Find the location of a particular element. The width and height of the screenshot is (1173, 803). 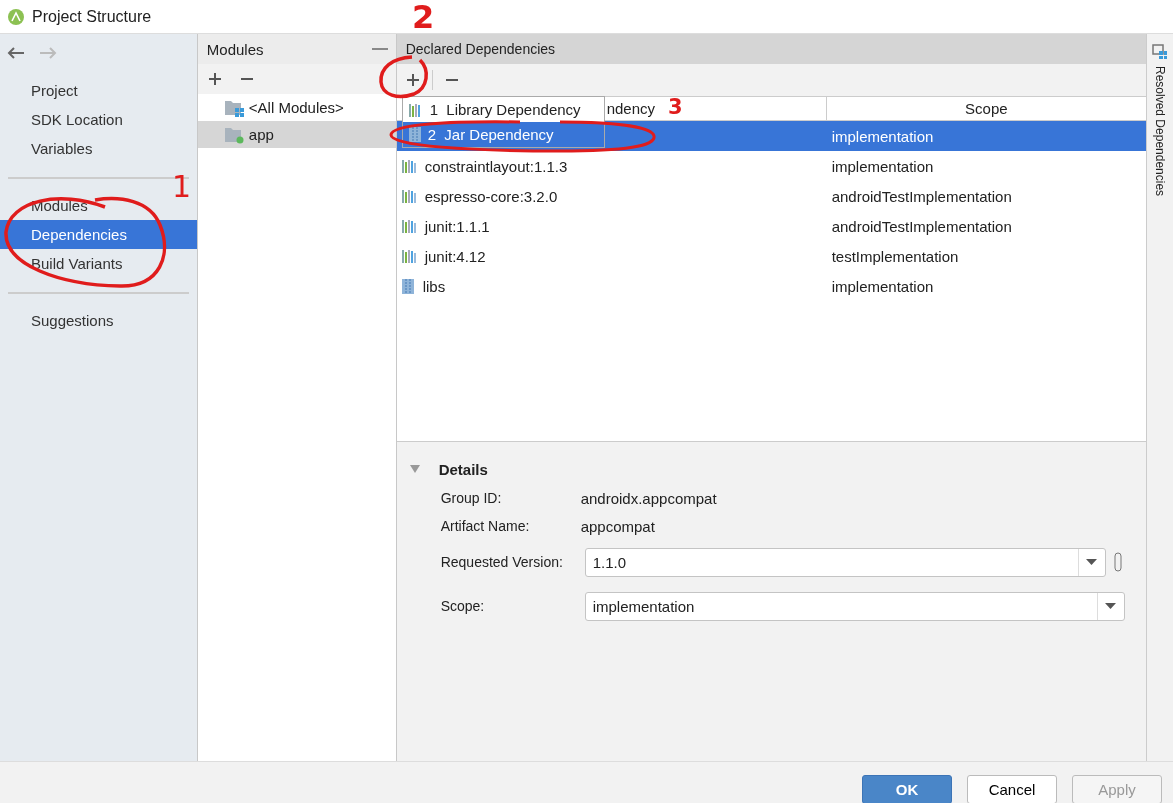

ok-button: OK is located at coordinates (907, 789).